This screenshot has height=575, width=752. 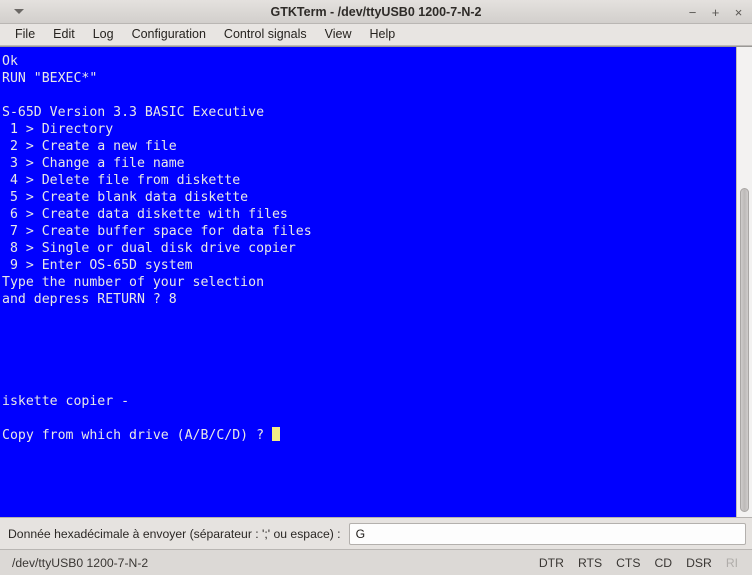 What do you see at coordinates (738, 12) in the screenshot?
I see `close-button: ×` at bounding box center [738, 12].